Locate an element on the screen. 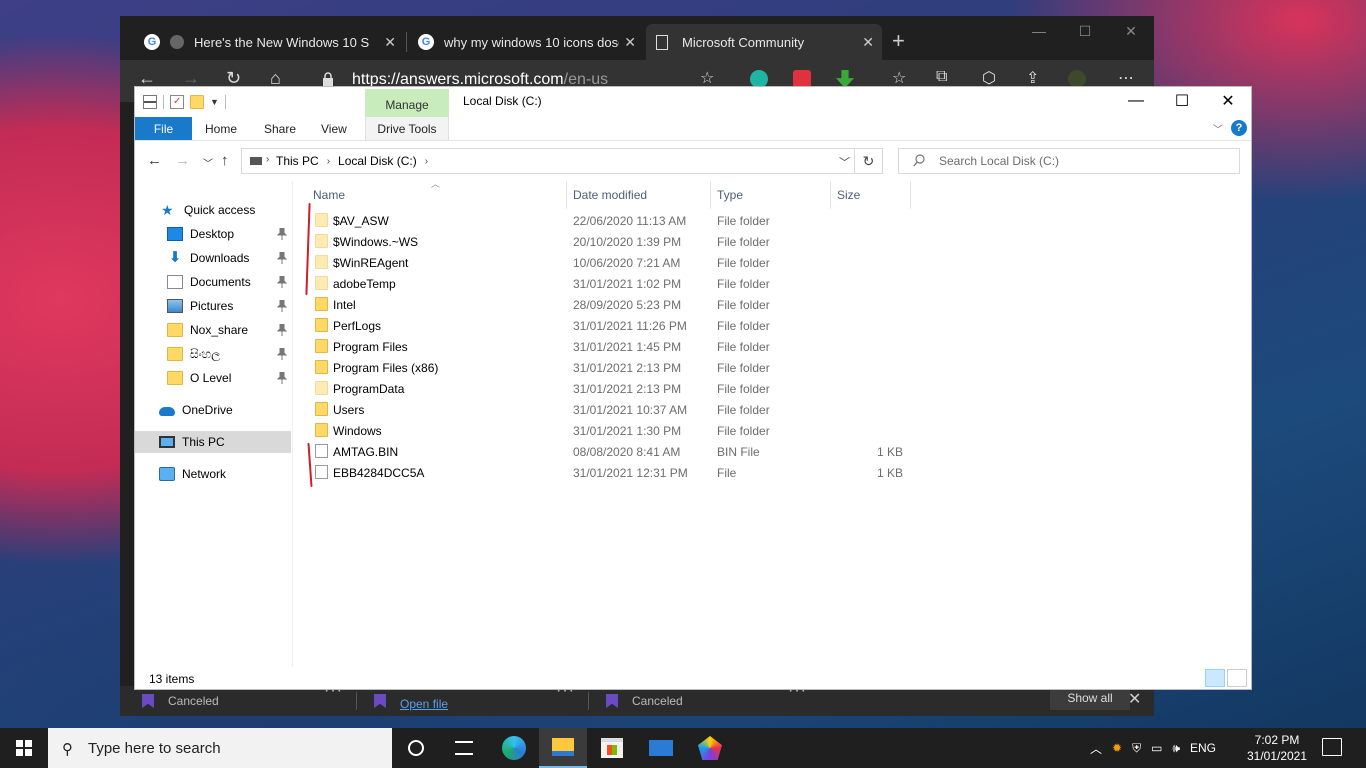 This screenshot has width=1366, height=768. cortana-button is located at coordinates (416, 748).